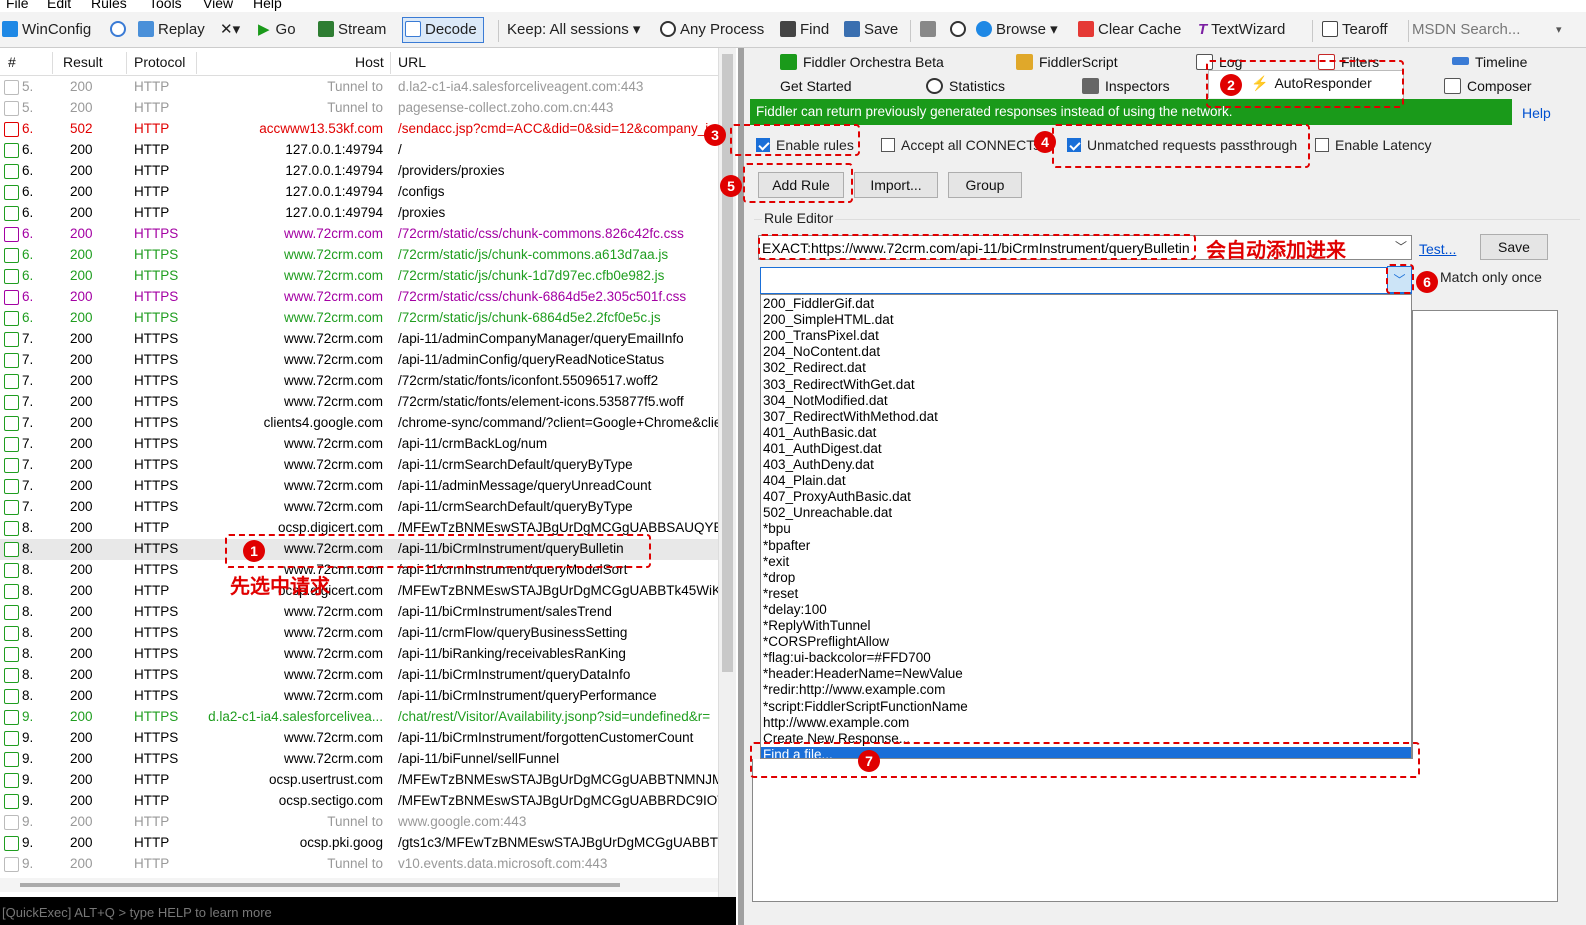 Image resolution: width=1586 pixels, height=925 pixels. Describe the element at coordinates (779, 578) in the screenshot. I see `dropdown-option: *drop` at that location.